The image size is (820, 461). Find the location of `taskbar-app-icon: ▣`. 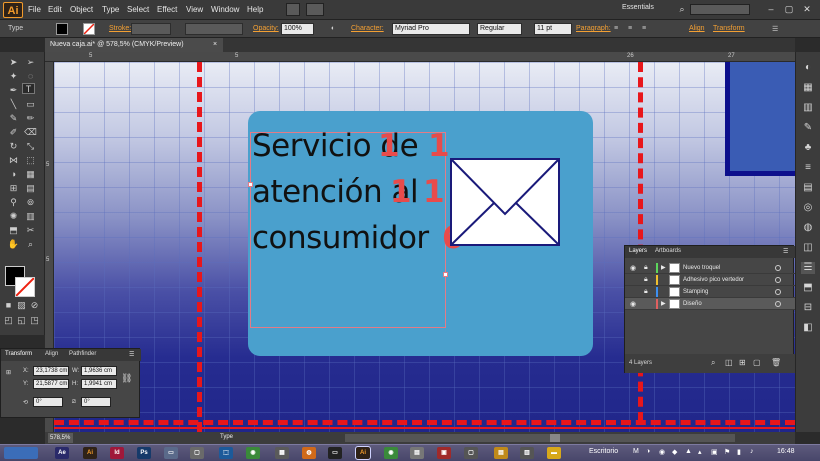

taskbar-app-icon: ▣ is located at coordinates (444, 453).